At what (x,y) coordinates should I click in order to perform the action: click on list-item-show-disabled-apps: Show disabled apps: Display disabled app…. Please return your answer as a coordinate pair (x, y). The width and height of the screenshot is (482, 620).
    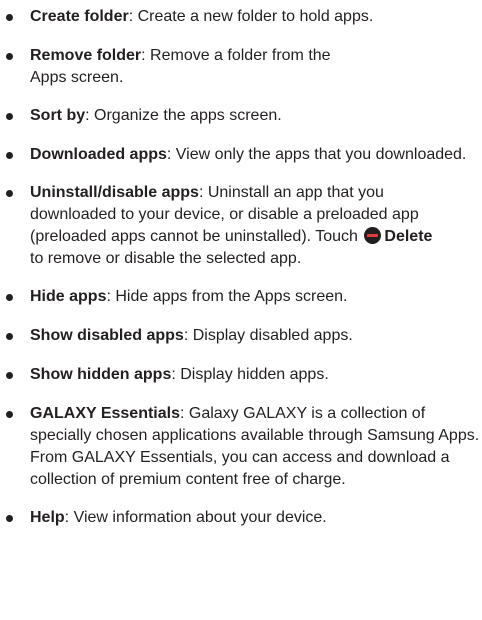
    Looking at the image, I should click on (239, 336).